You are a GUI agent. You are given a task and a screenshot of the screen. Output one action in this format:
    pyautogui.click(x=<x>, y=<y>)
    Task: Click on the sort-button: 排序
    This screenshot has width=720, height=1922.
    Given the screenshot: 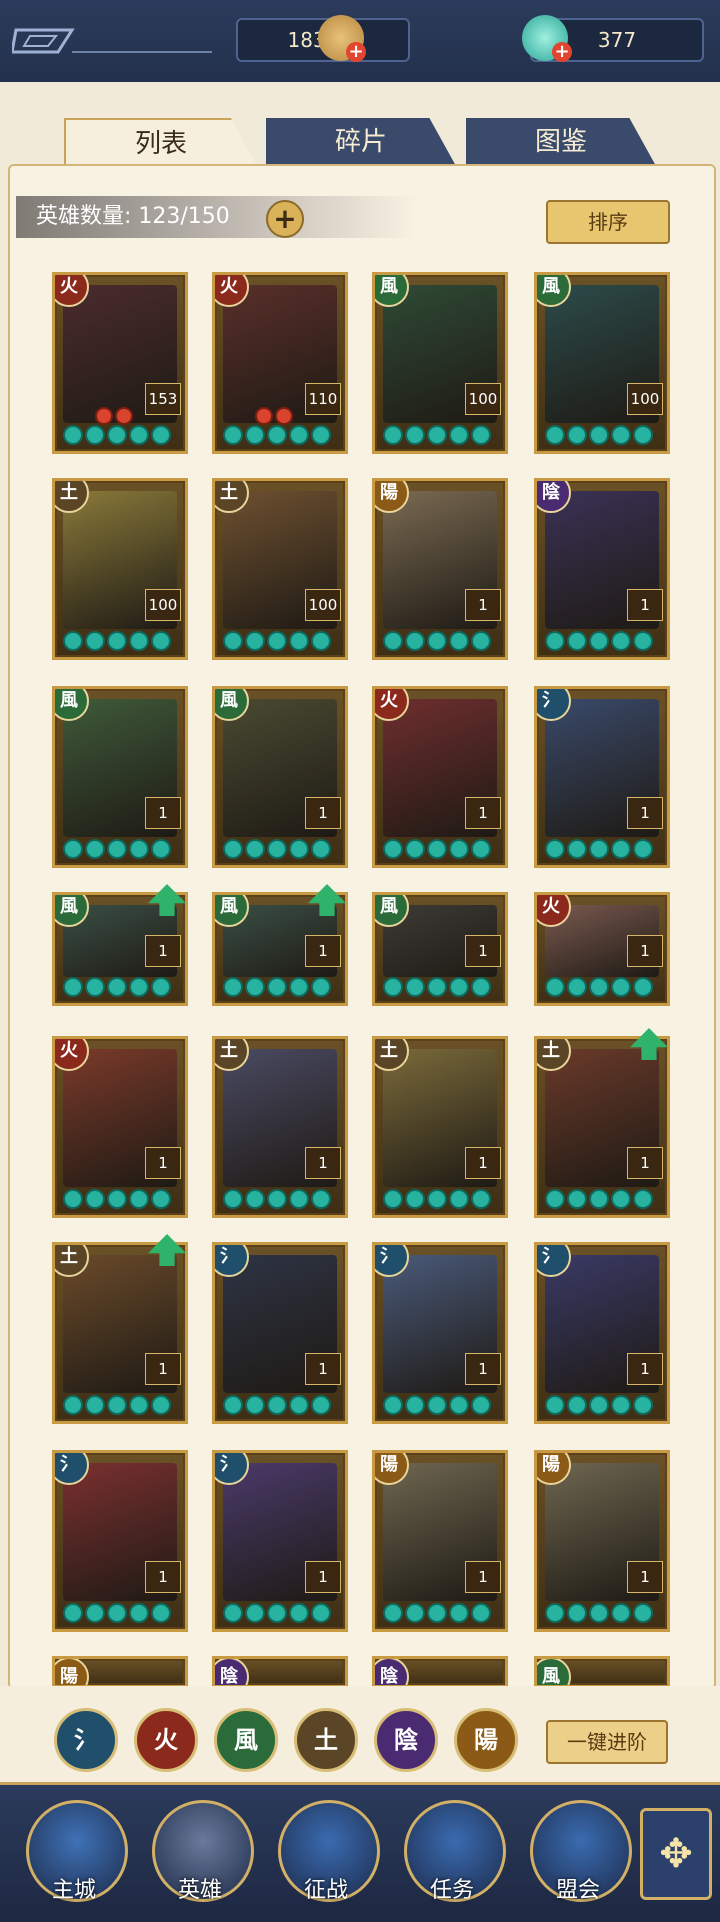 What is the action you would take?
    pyautogui.click(x=608, y=222)
    